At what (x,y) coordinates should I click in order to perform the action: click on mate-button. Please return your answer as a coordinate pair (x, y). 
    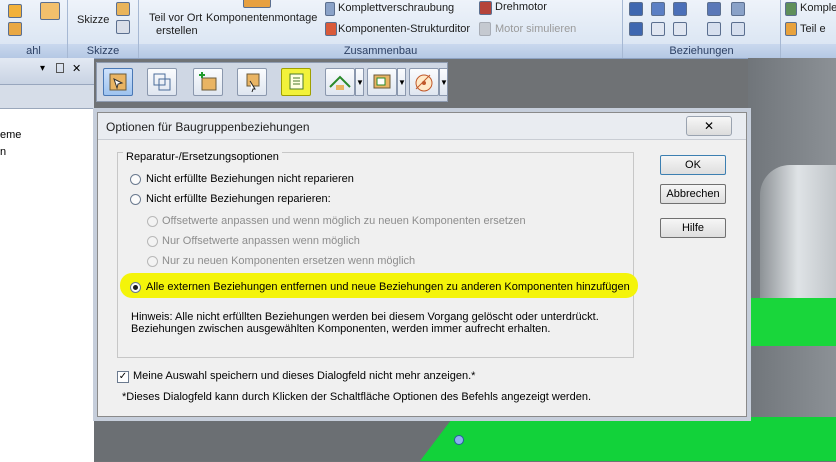
    Looking at the image, I should click on (340, 82).